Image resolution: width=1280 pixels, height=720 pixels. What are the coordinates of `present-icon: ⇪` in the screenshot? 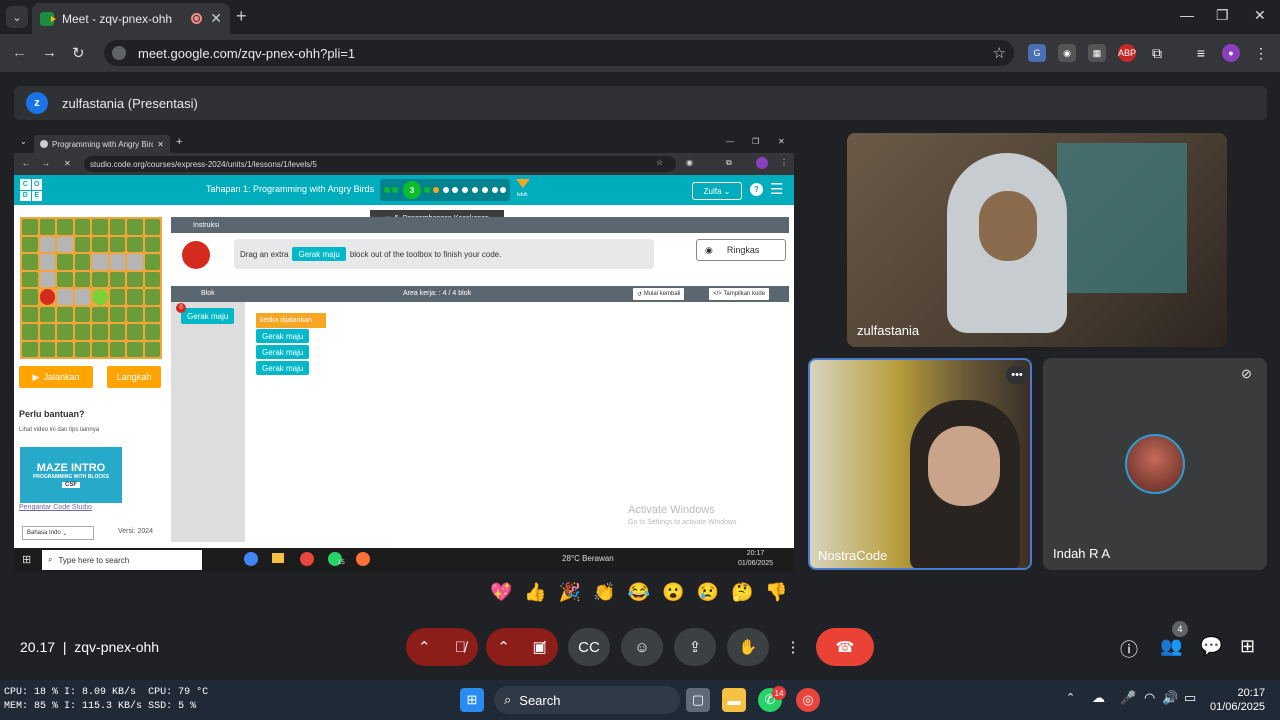 It's located at (695, 647).